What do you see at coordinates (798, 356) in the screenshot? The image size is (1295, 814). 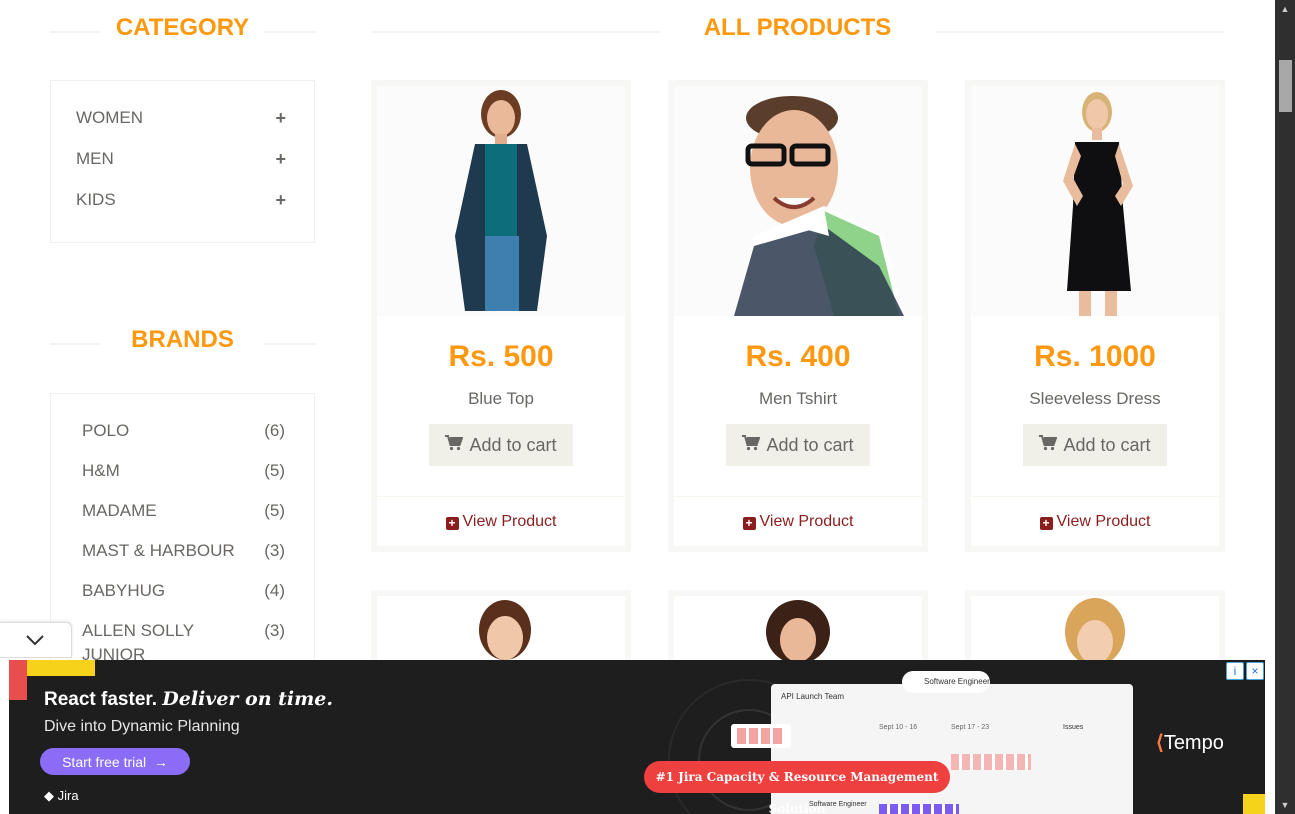 I see `product-price: Rs. 400` at bounding box center [798, 356].